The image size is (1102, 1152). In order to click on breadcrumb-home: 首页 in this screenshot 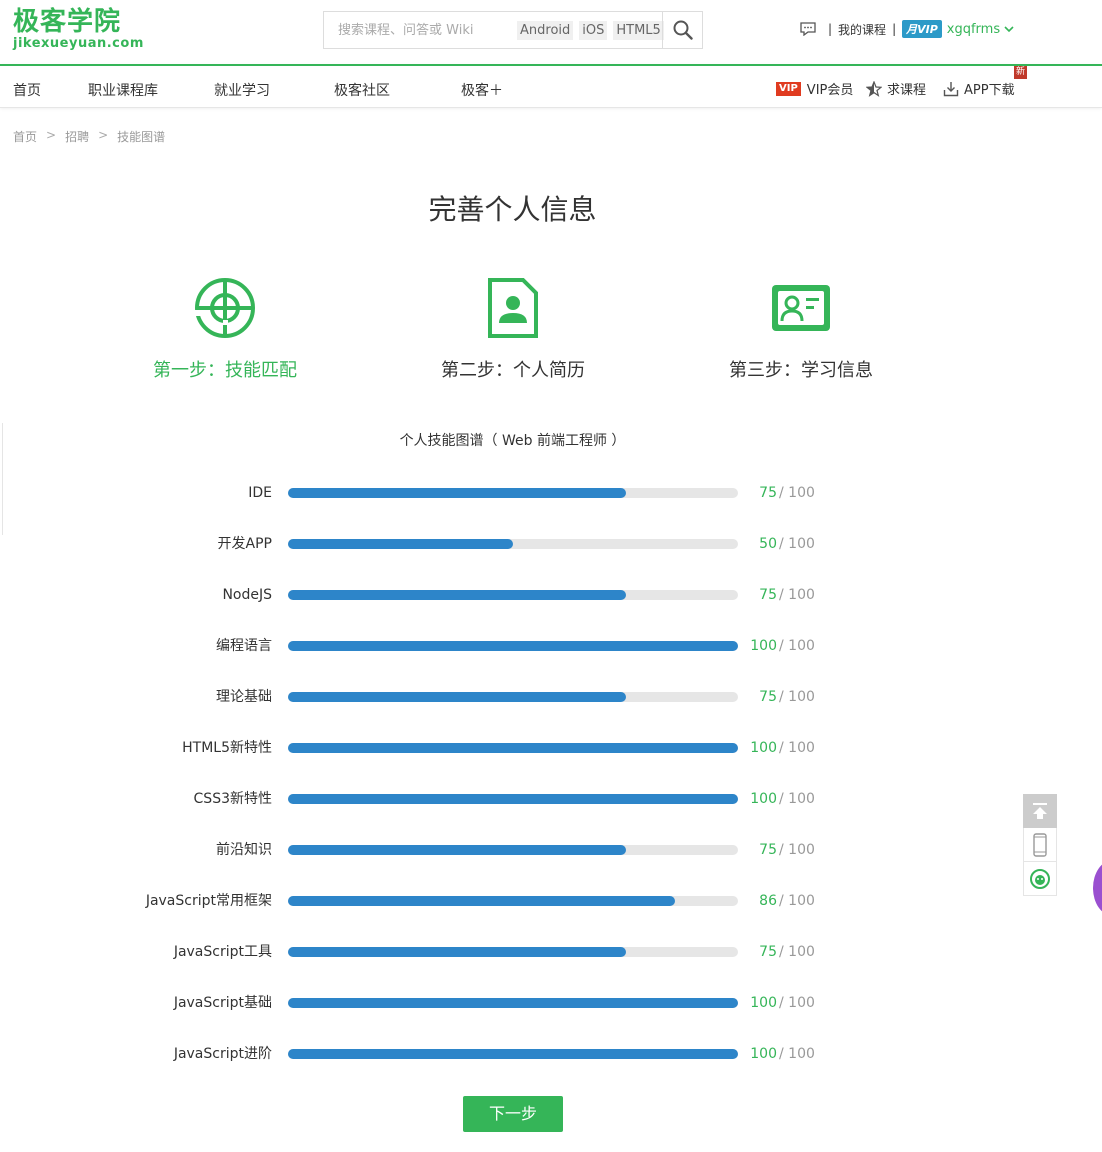, I will do `click(25, 136)`.